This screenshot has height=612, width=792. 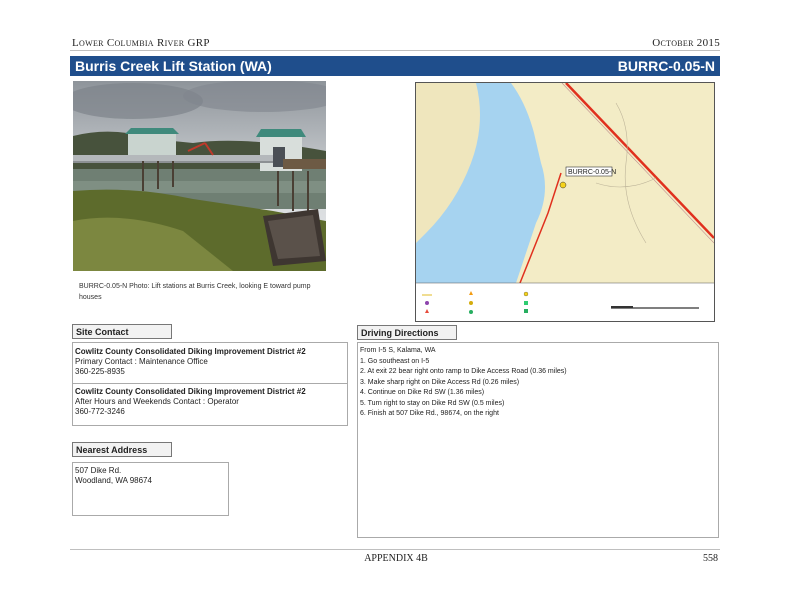 I want to click on header-divider, so click(x=395, y=50).